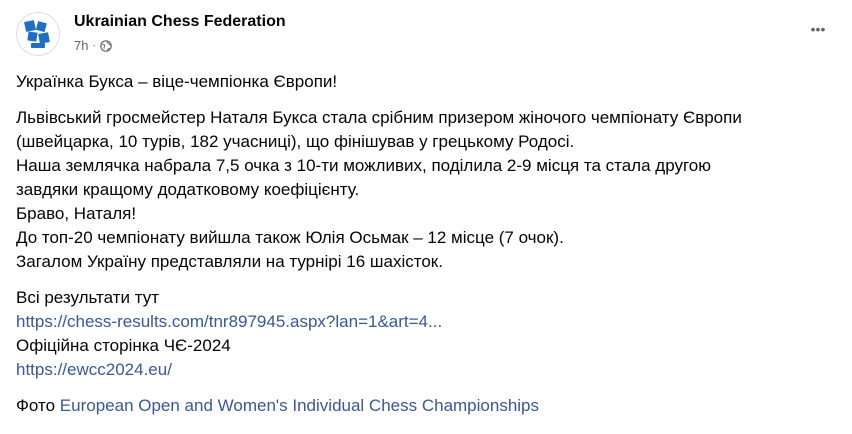 This screenshot has height=434, width=852. I want to click on official-page-link: https://ewcc2024.eu/, so click(429, 370).